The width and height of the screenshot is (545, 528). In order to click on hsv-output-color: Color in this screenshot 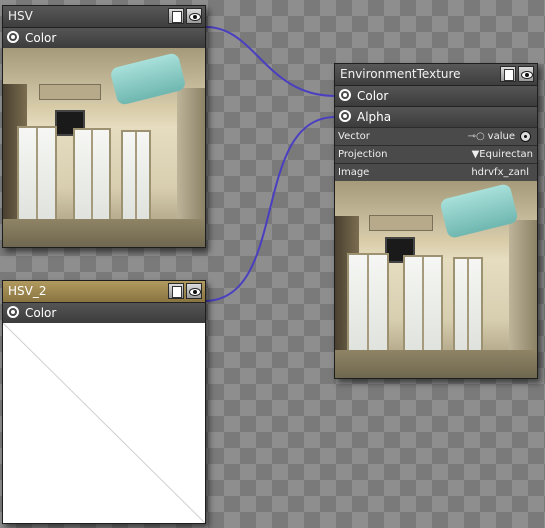, I will do `click(104, 37)`.